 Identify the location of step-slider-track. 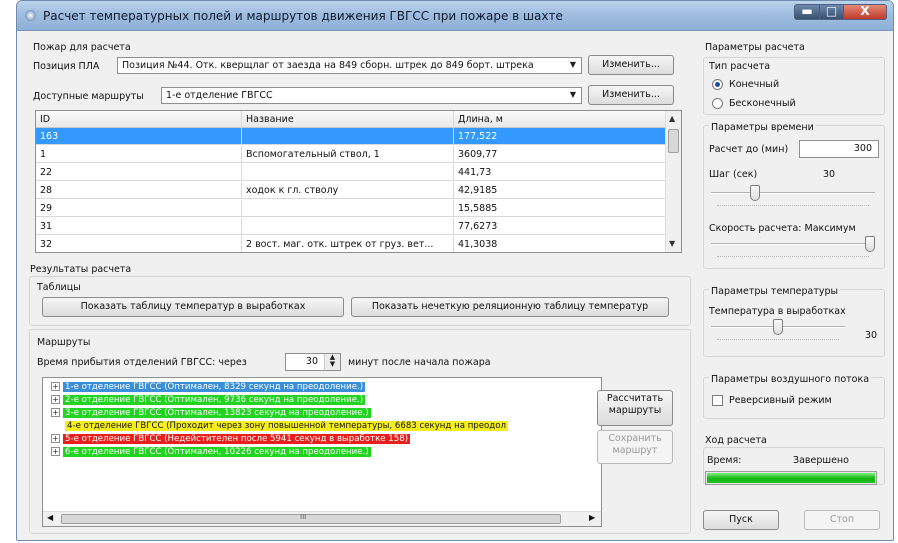
(793, 193).